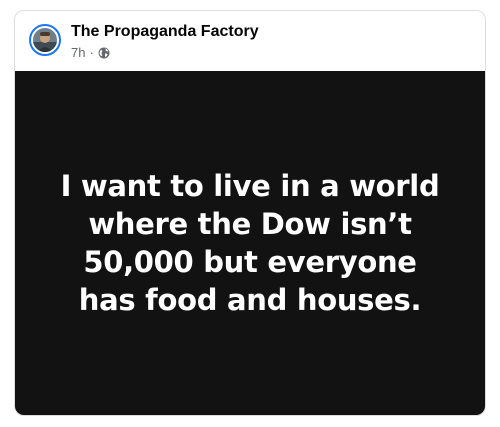  I want to click on post-meta: 7h ·, so click(90, 52).